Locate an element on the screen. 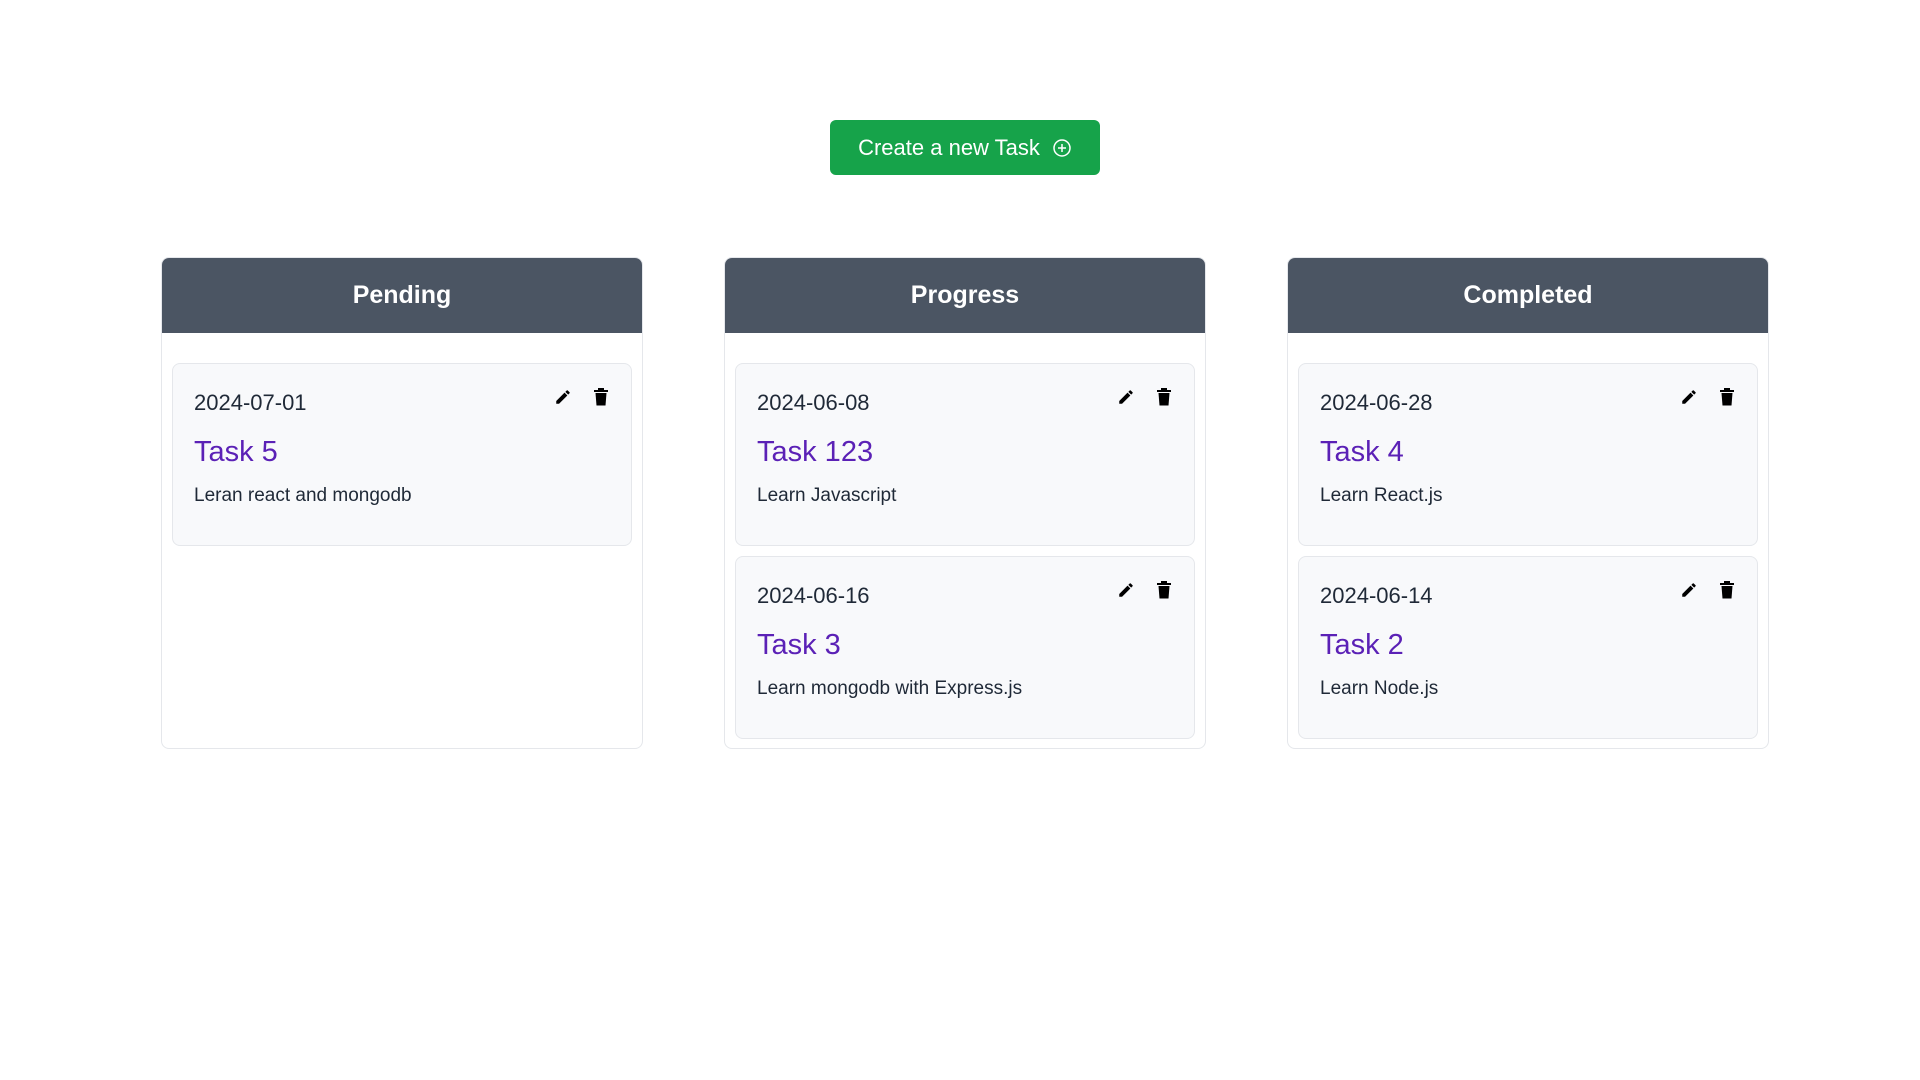 The height and width of the screenshot is (1080, 1920). task-card: 2024-06-28 Task 4 Learn React.js is located at coordinates (1528, 454).